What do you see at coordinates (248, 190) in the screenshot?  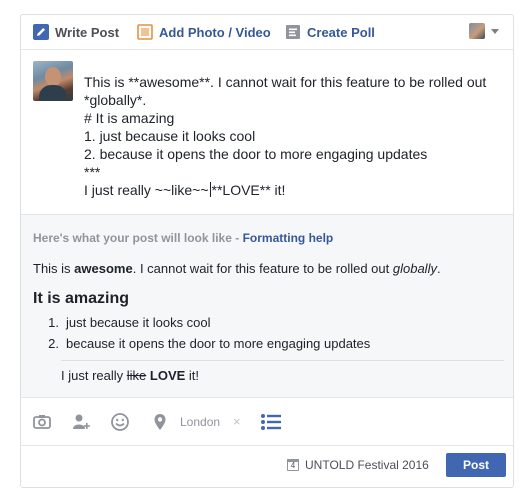 I see `composer-text-after-cursor: **LOVE** it!` at bounding box center [248, 190].